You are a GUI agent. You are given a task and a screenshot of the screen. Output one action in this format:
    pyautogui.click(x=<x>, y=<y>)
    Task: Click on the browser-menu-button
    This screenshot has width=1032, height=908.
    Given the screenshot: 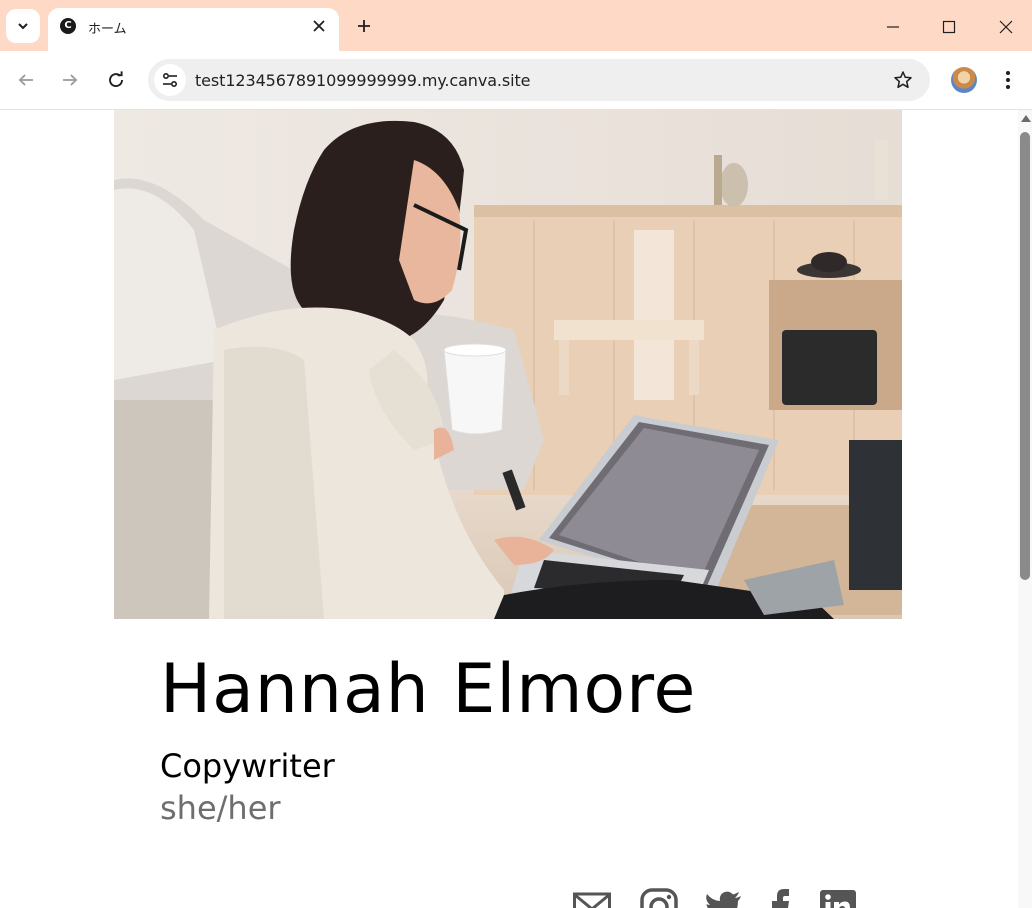 What is the action you would take?
    pyautogui.click(x=1008, y=80)
    